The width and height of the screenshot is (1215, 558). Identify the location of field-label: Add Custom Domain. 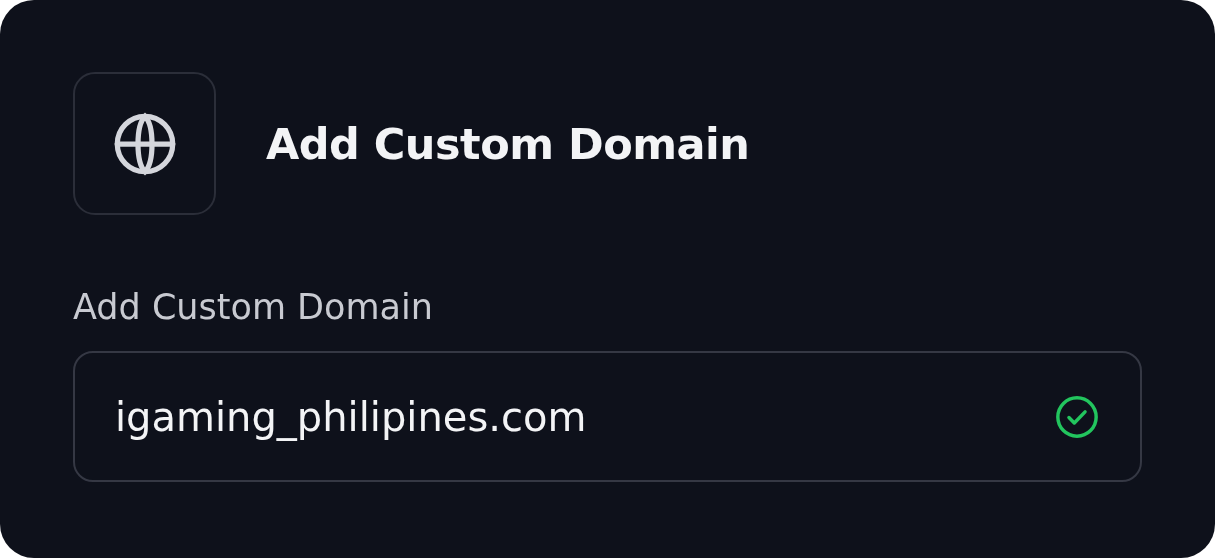
(253, 307).